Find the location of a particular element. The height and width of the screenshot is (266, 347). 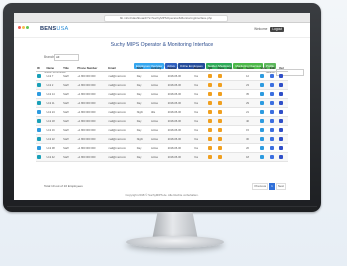

table-cell: Unit 42 is located at coordinates (54, 157).